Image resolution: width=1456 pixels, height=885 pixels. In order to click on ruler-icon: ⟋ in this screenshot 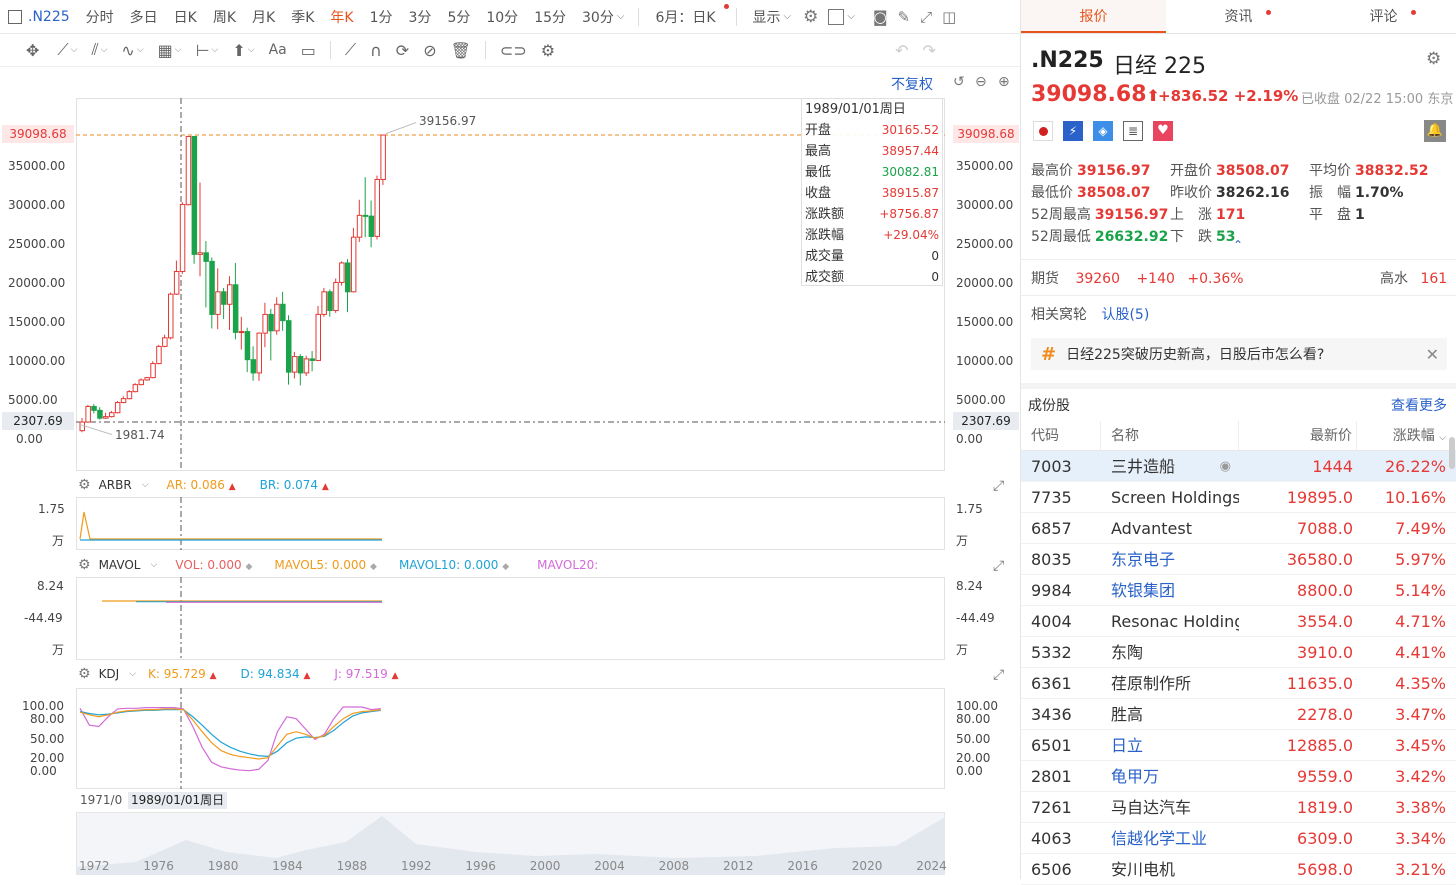, I will do `click(350, 50)`.